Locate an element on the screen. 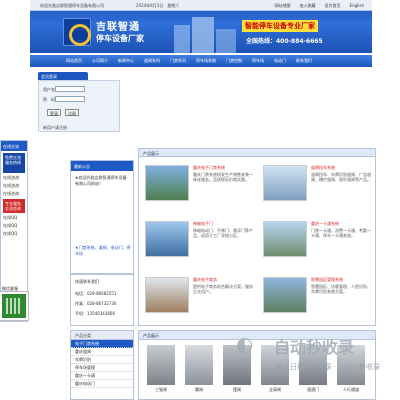 The height and width of the screenshot is (400, 400). contact-fax: 传真：028-86732736 is located at coordinates (96, 303).